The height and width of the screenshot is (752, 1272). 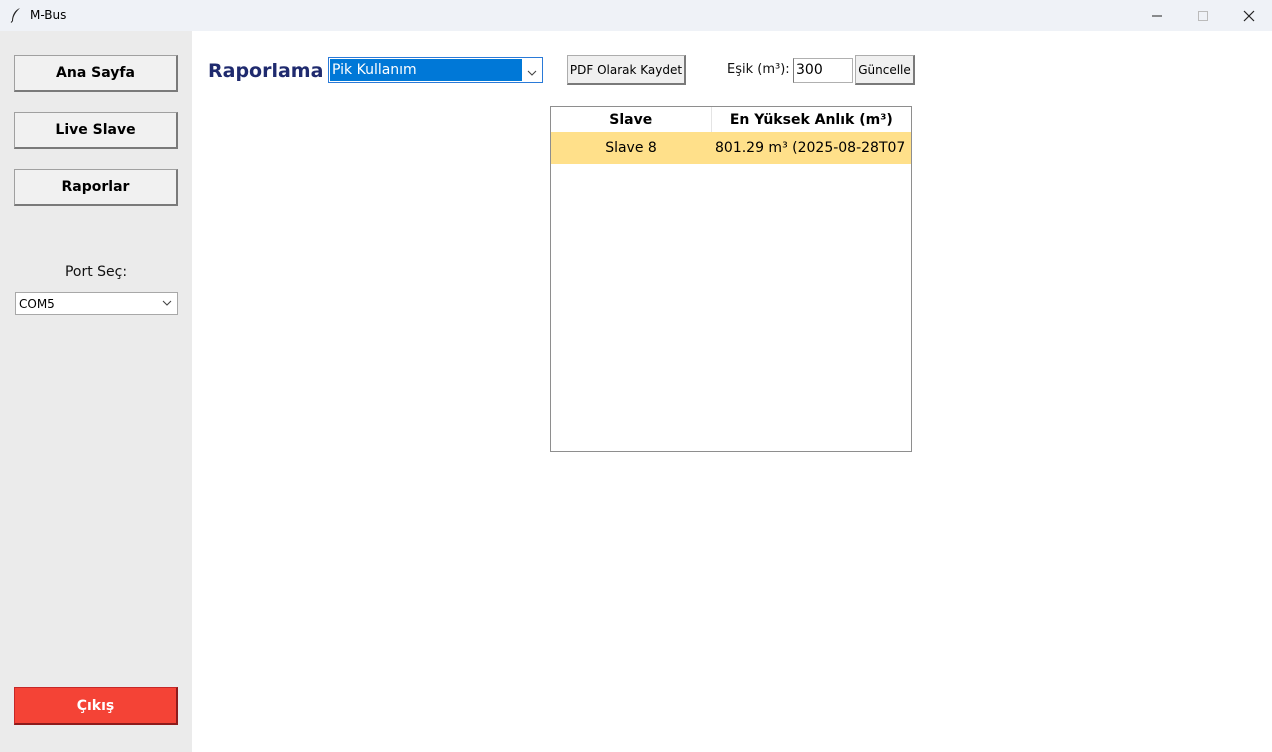 I want to click on home-button: Ana Sayfa, so click(x=96, y=73).